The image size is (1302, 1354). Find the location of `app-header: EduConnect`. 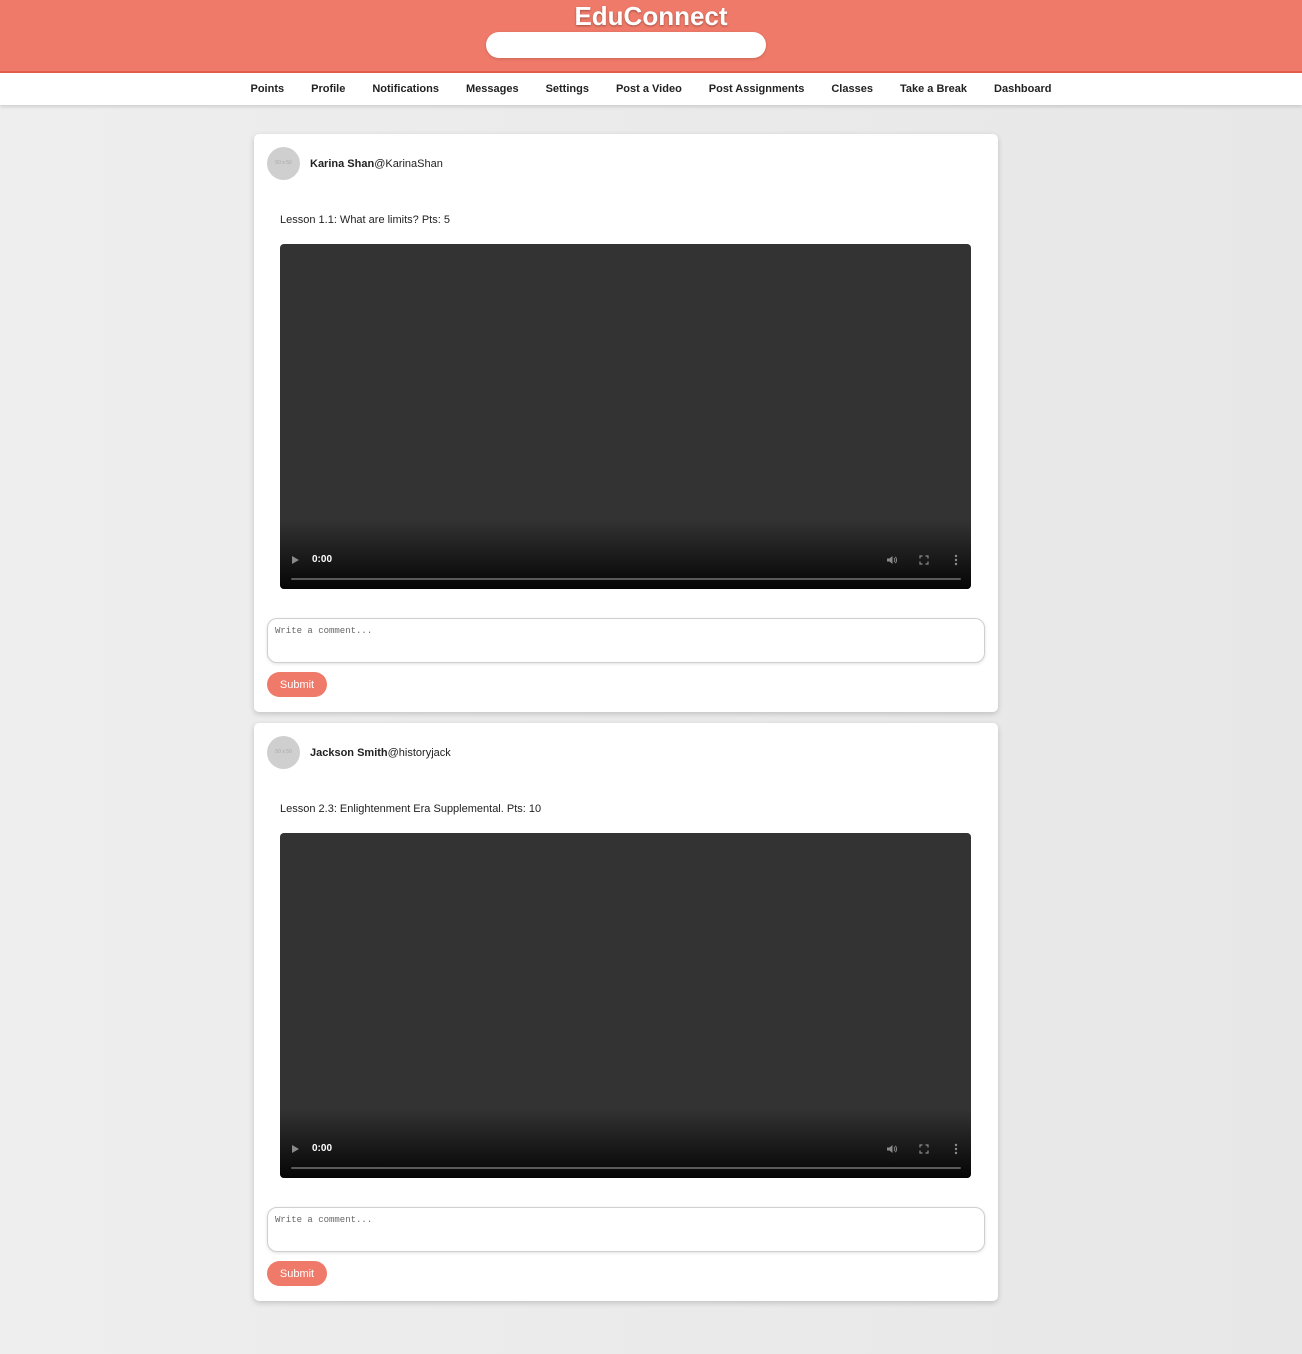

app-header: EduConnect is located at coordinates (651, 36).